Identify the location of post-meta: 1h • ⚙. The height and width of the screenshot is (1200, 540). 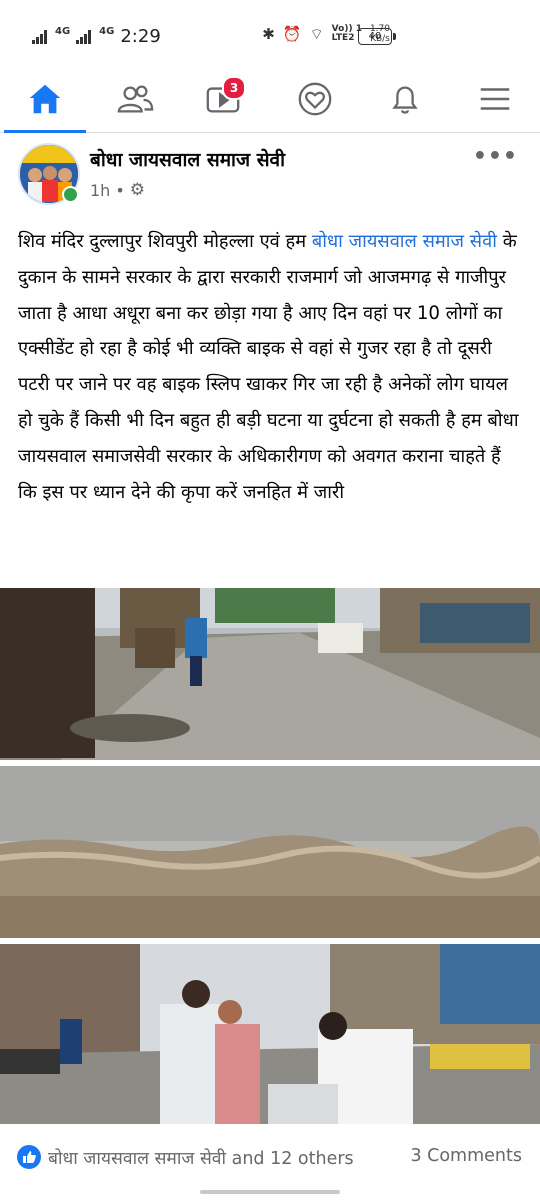
(117, 190).